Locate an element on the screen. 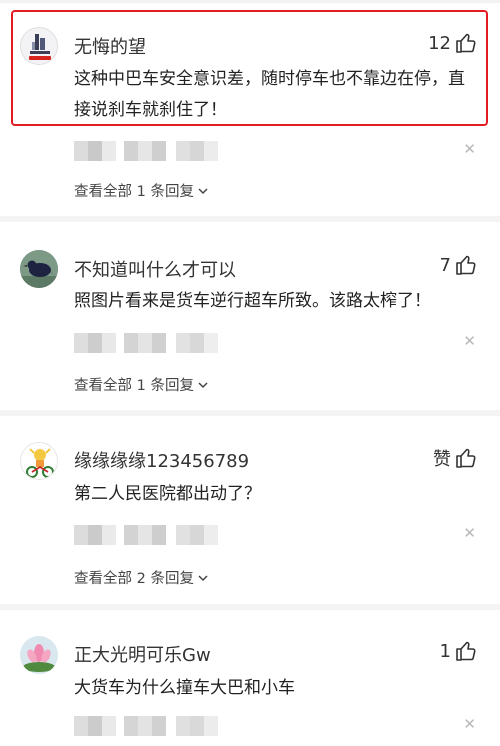 This screenshot has width=500, height=746. like-button: 7 is located at coordinates (459, 265).